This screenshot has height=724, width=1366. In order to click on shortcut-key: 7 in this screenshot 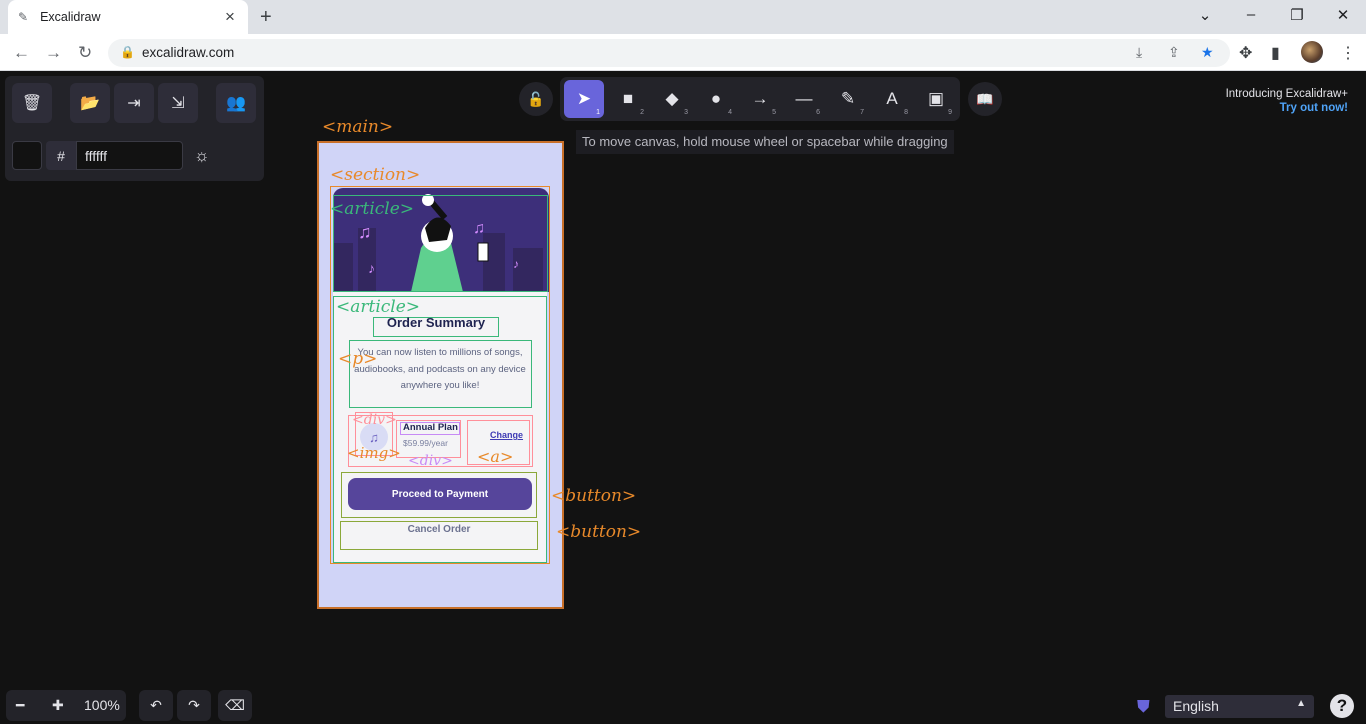, I will do `click(862, 112)`.